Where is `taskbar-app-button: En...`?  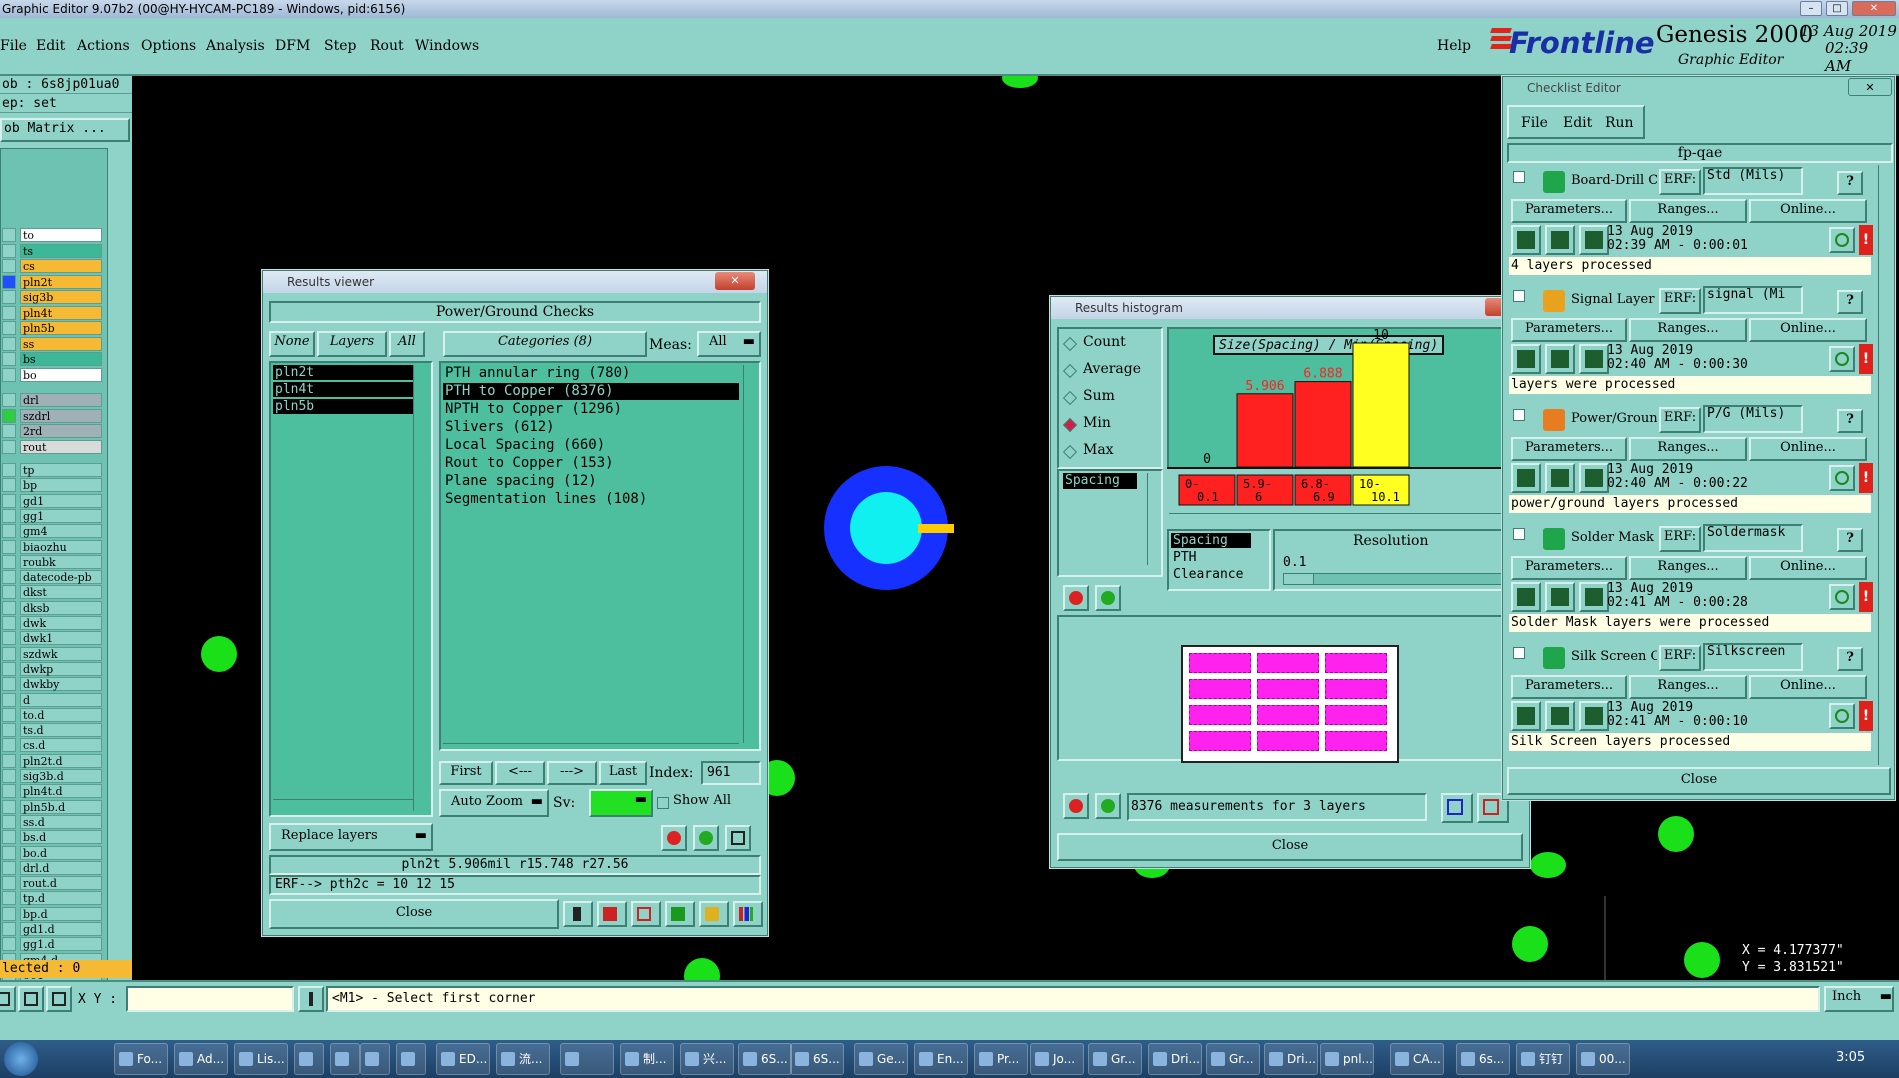
taskbar-app-button: En... is located at coordinates (941, 1059).